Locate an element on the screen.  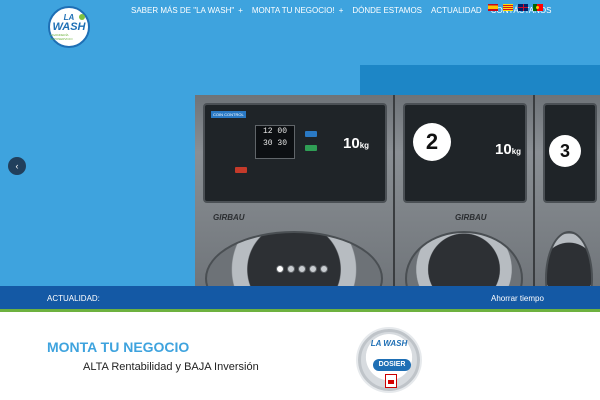
machine-number-badge: 3 is located at coordinates (565, 151).